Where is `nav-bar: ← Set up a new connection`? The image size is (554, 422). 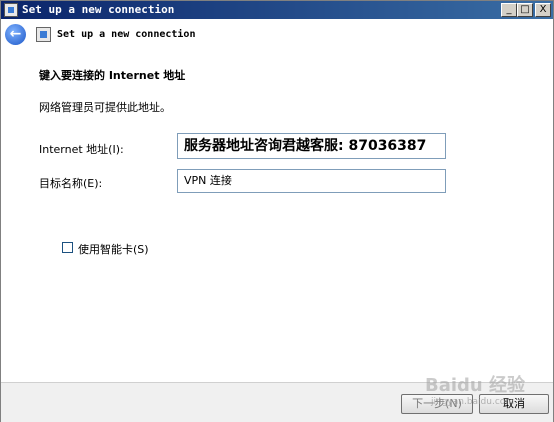 nav-bar: ← Set up a new connection is located at coordinates (277, 34).